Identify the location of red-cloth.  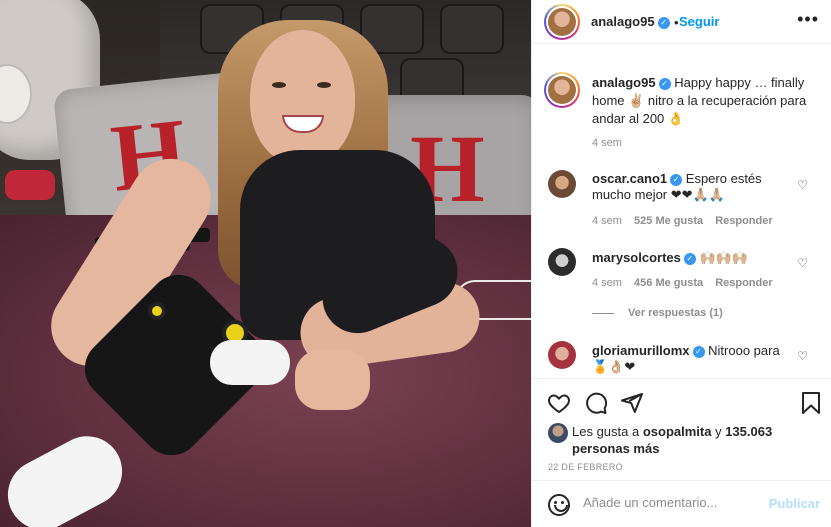
(30, 185).